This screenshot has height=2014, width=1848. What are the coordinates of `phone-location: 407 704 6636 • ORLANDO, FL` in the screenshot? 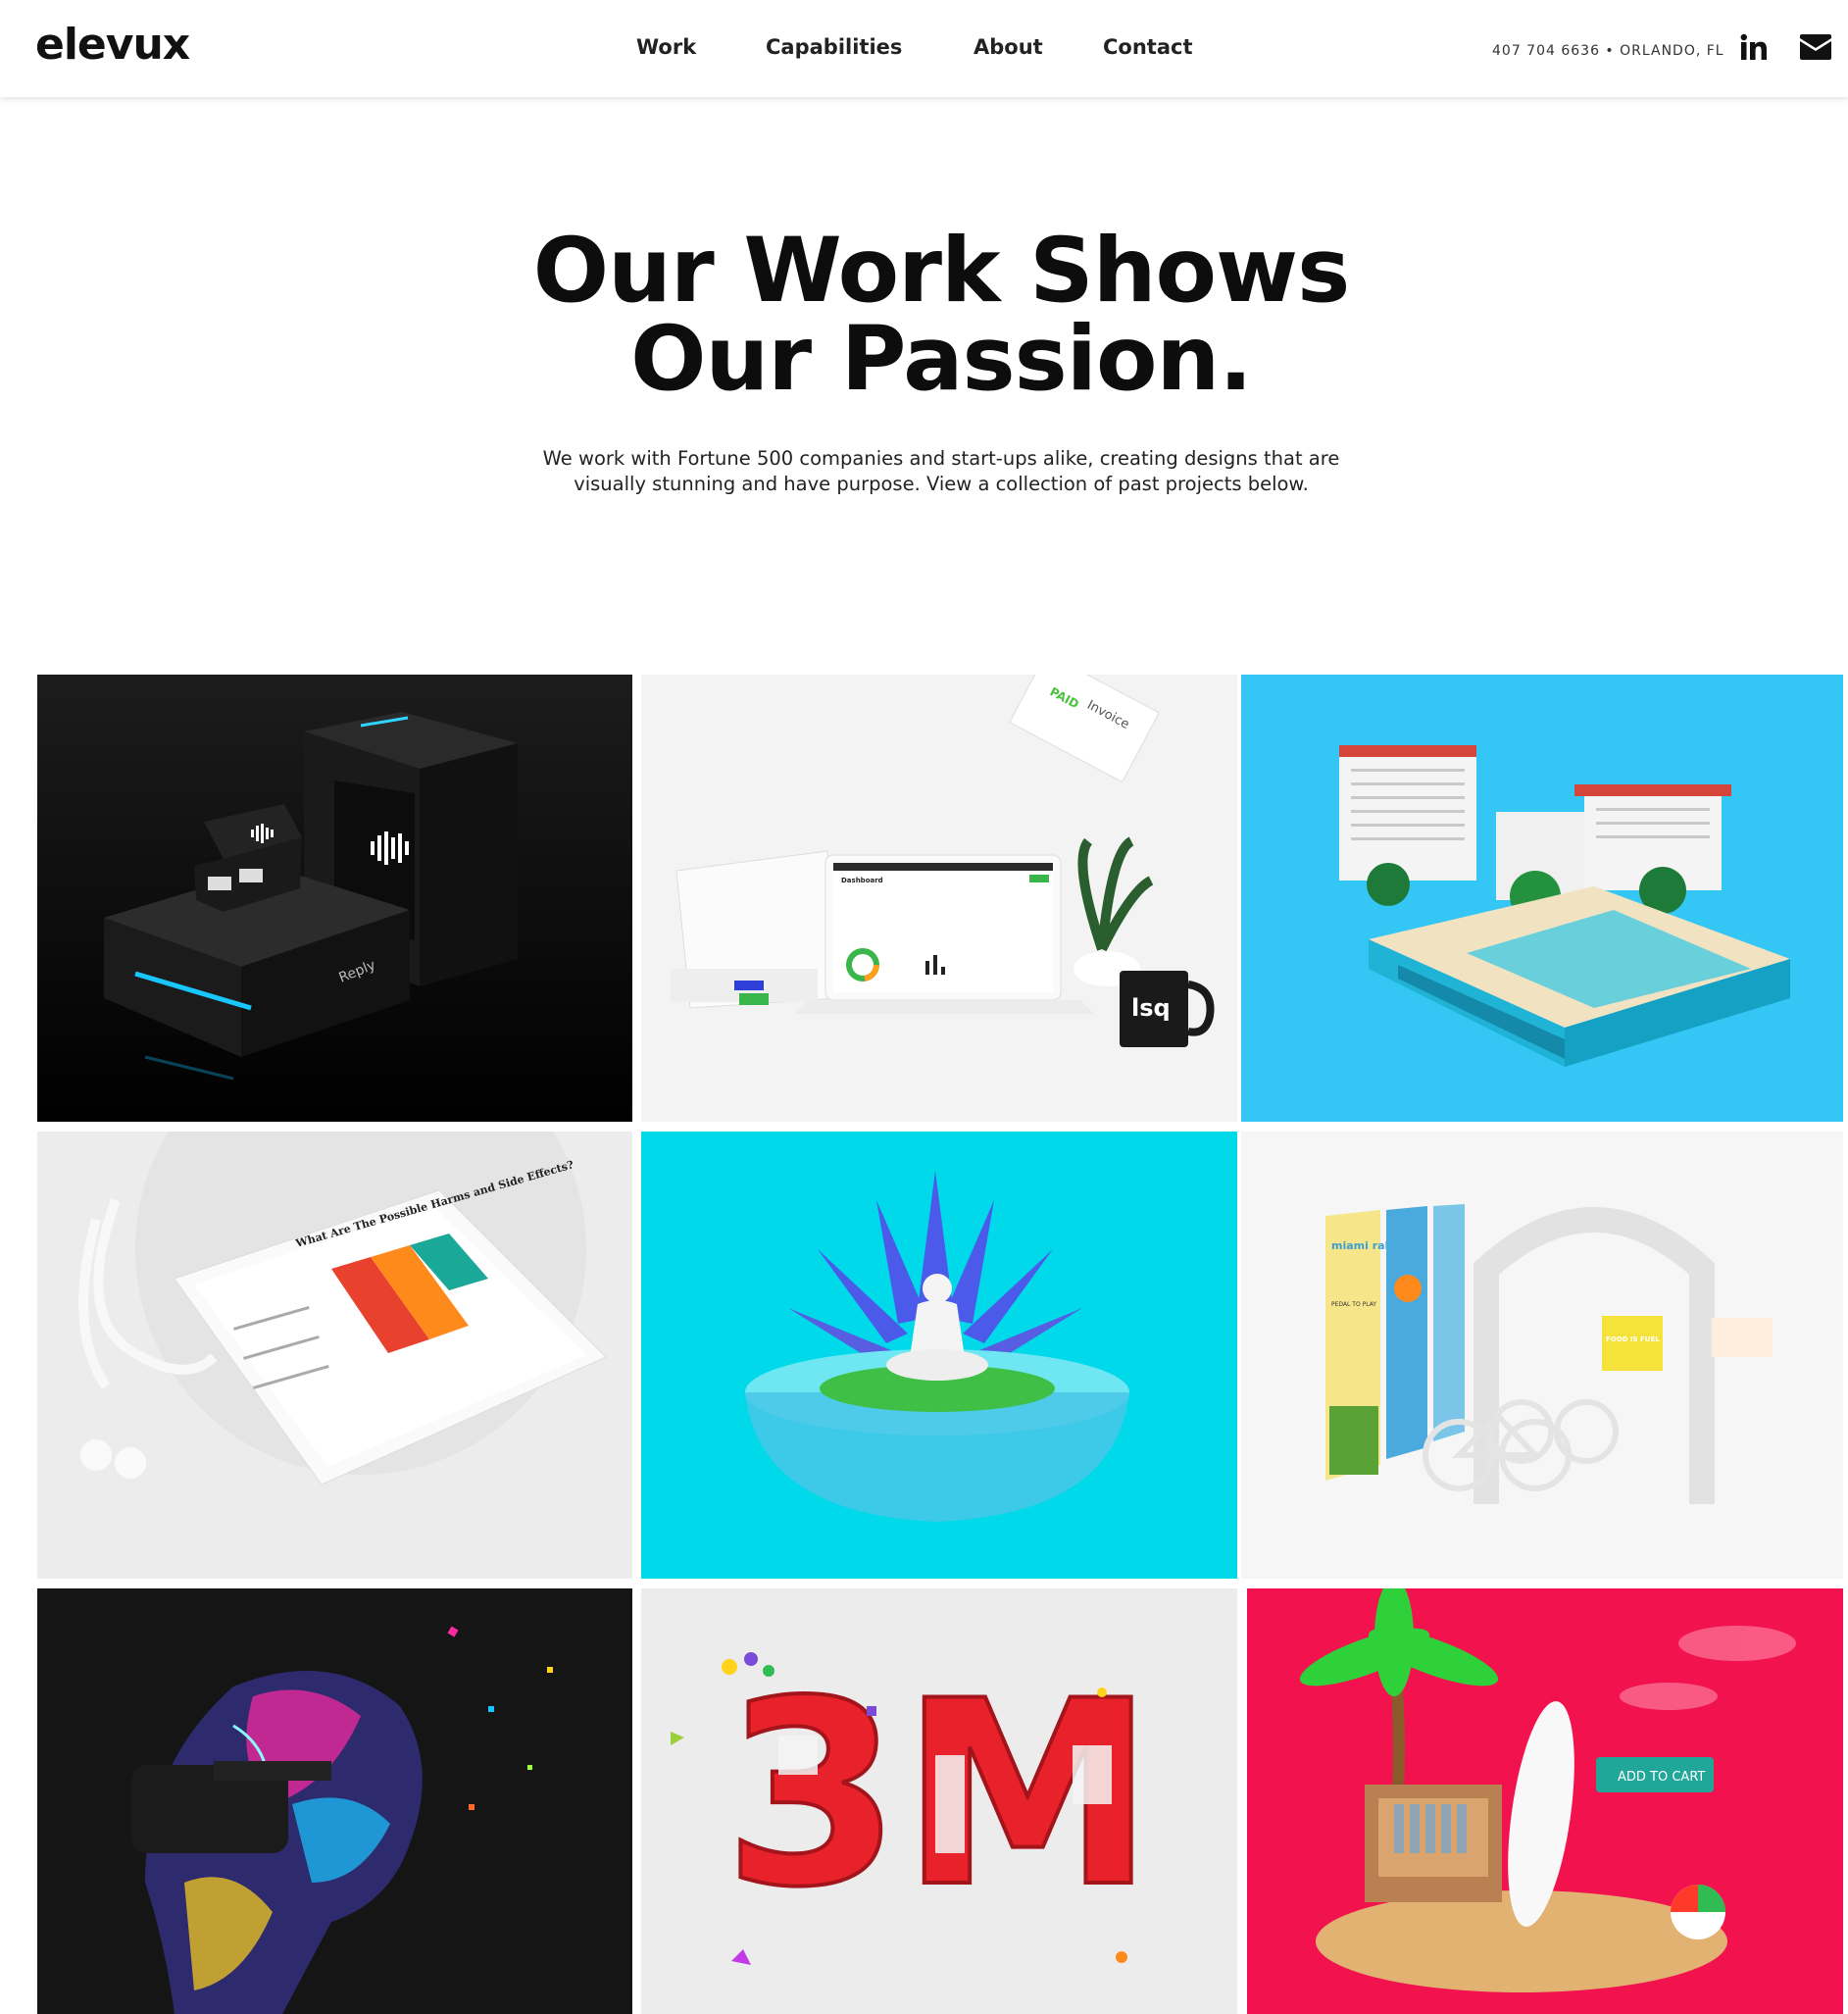 It's located at (1608, 51).